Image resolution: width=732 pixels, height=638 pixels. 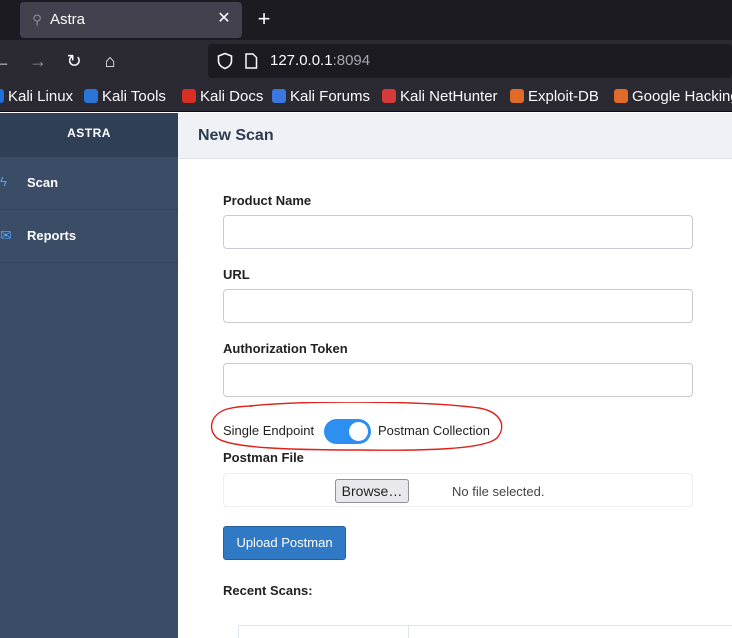 I want to click on home-icon: ⌂, so click(x=110, y=61).